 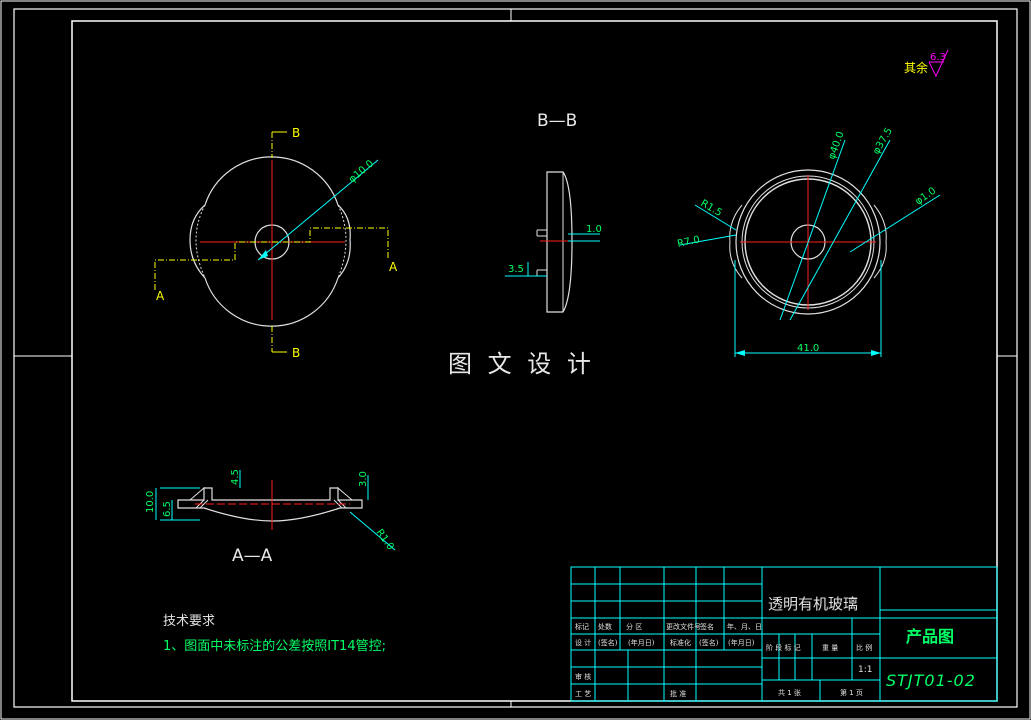 I want to click on section-aa-title: A—A, so click(x=252, y=556).